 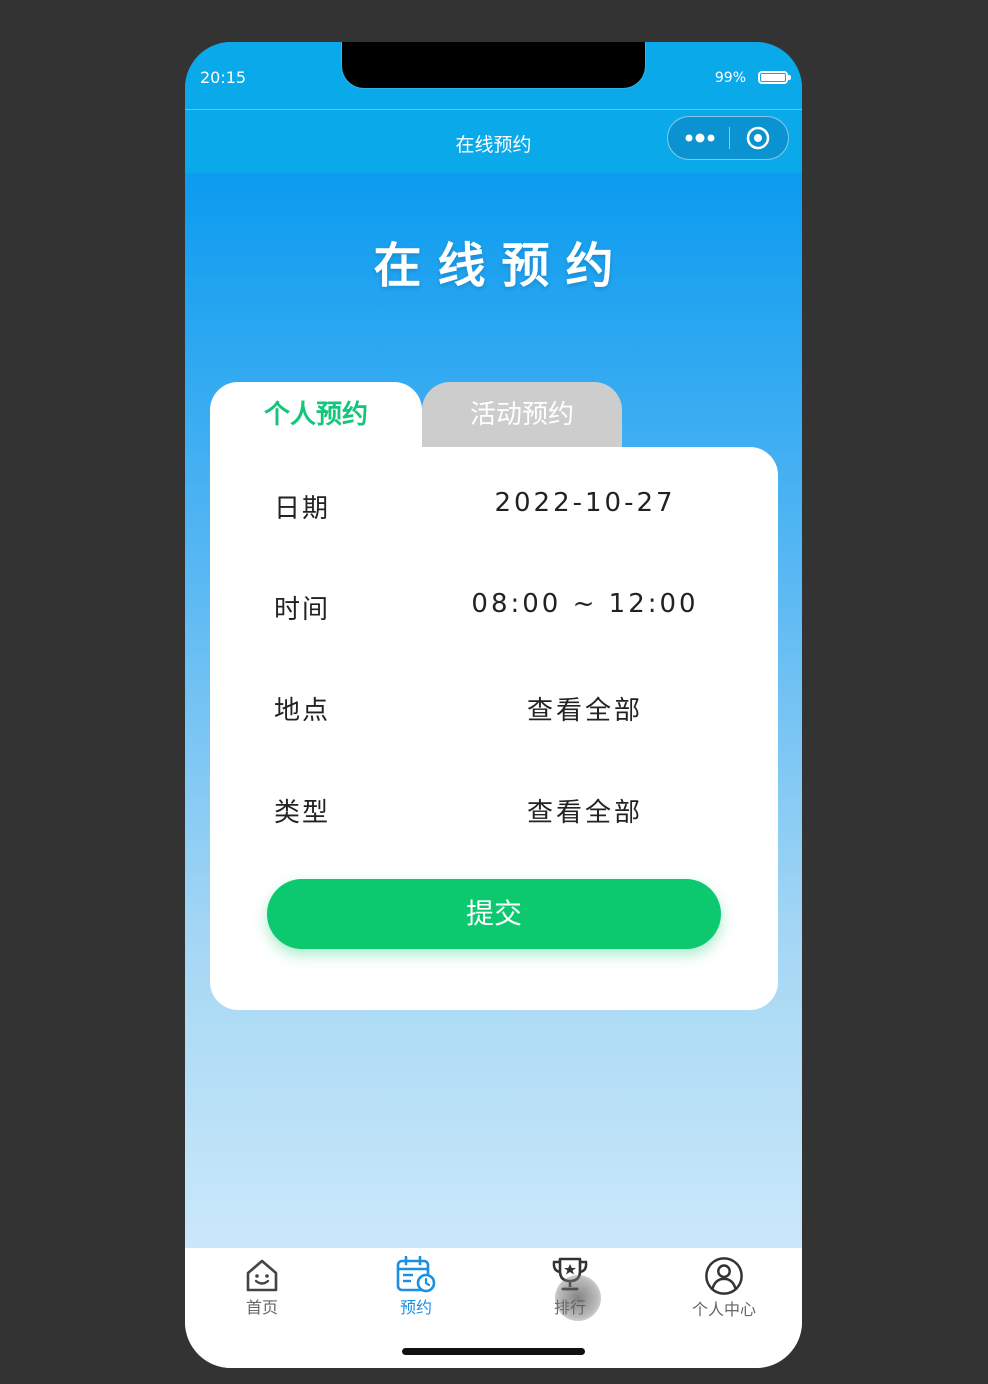 I want to click on type-row: 类型 查看全部, so click(x=494, y=808).